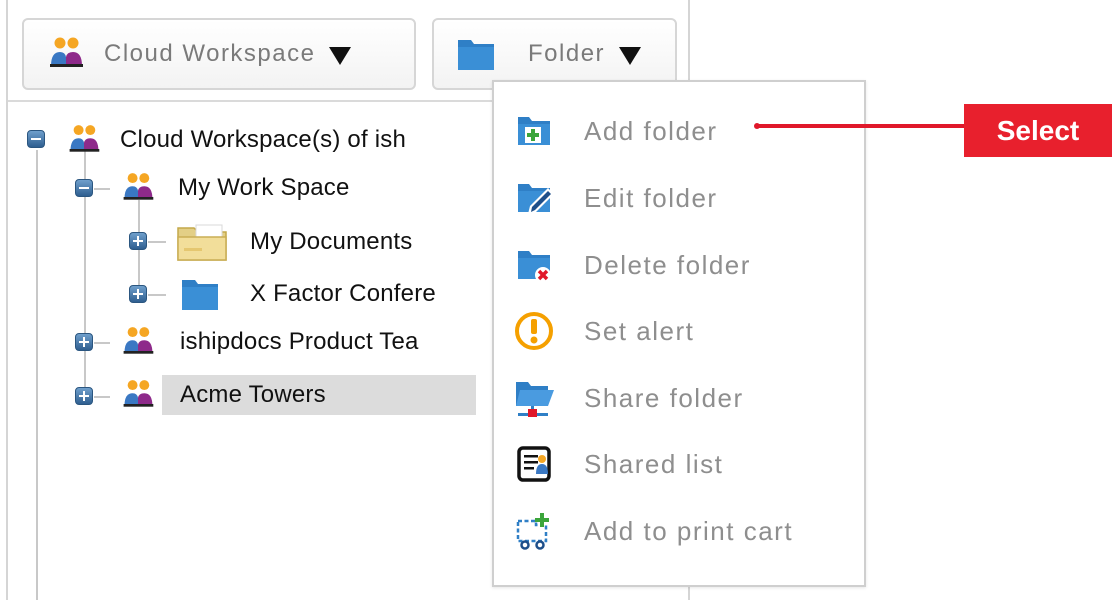 The image size is (1117, 600). I want to click on workspace-dropdown-button: Cloud Workspace, so click(219, 54).